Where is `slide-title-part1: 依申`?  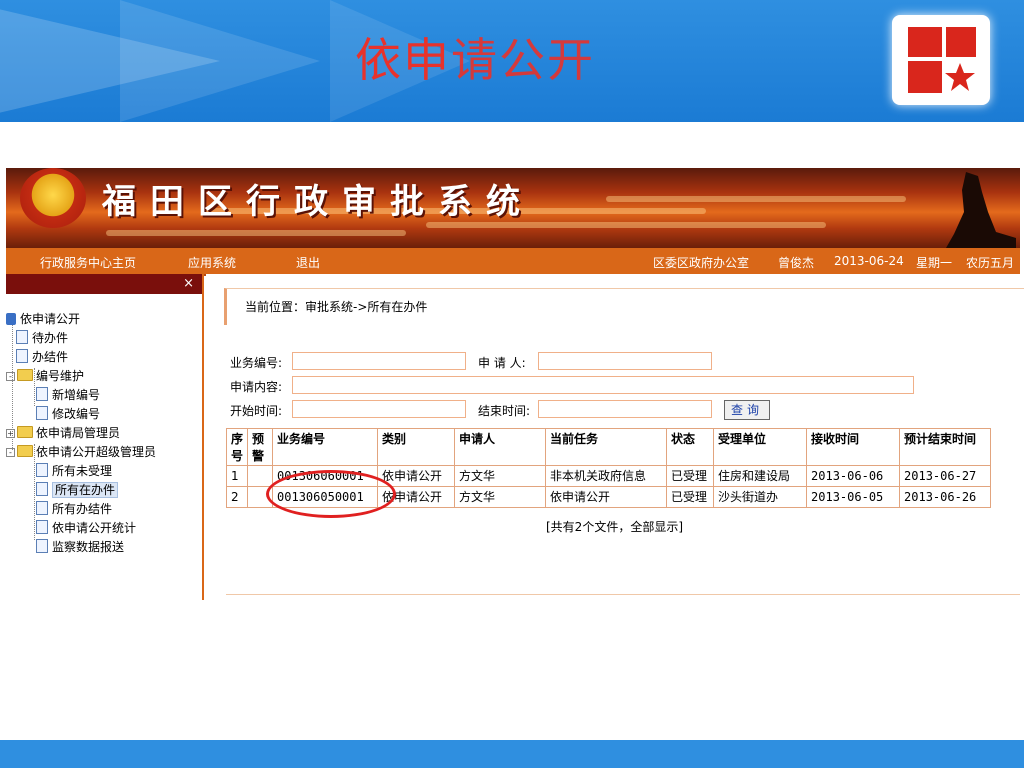
slide-title-part1: 依申 is located at coordinates (403, 60).